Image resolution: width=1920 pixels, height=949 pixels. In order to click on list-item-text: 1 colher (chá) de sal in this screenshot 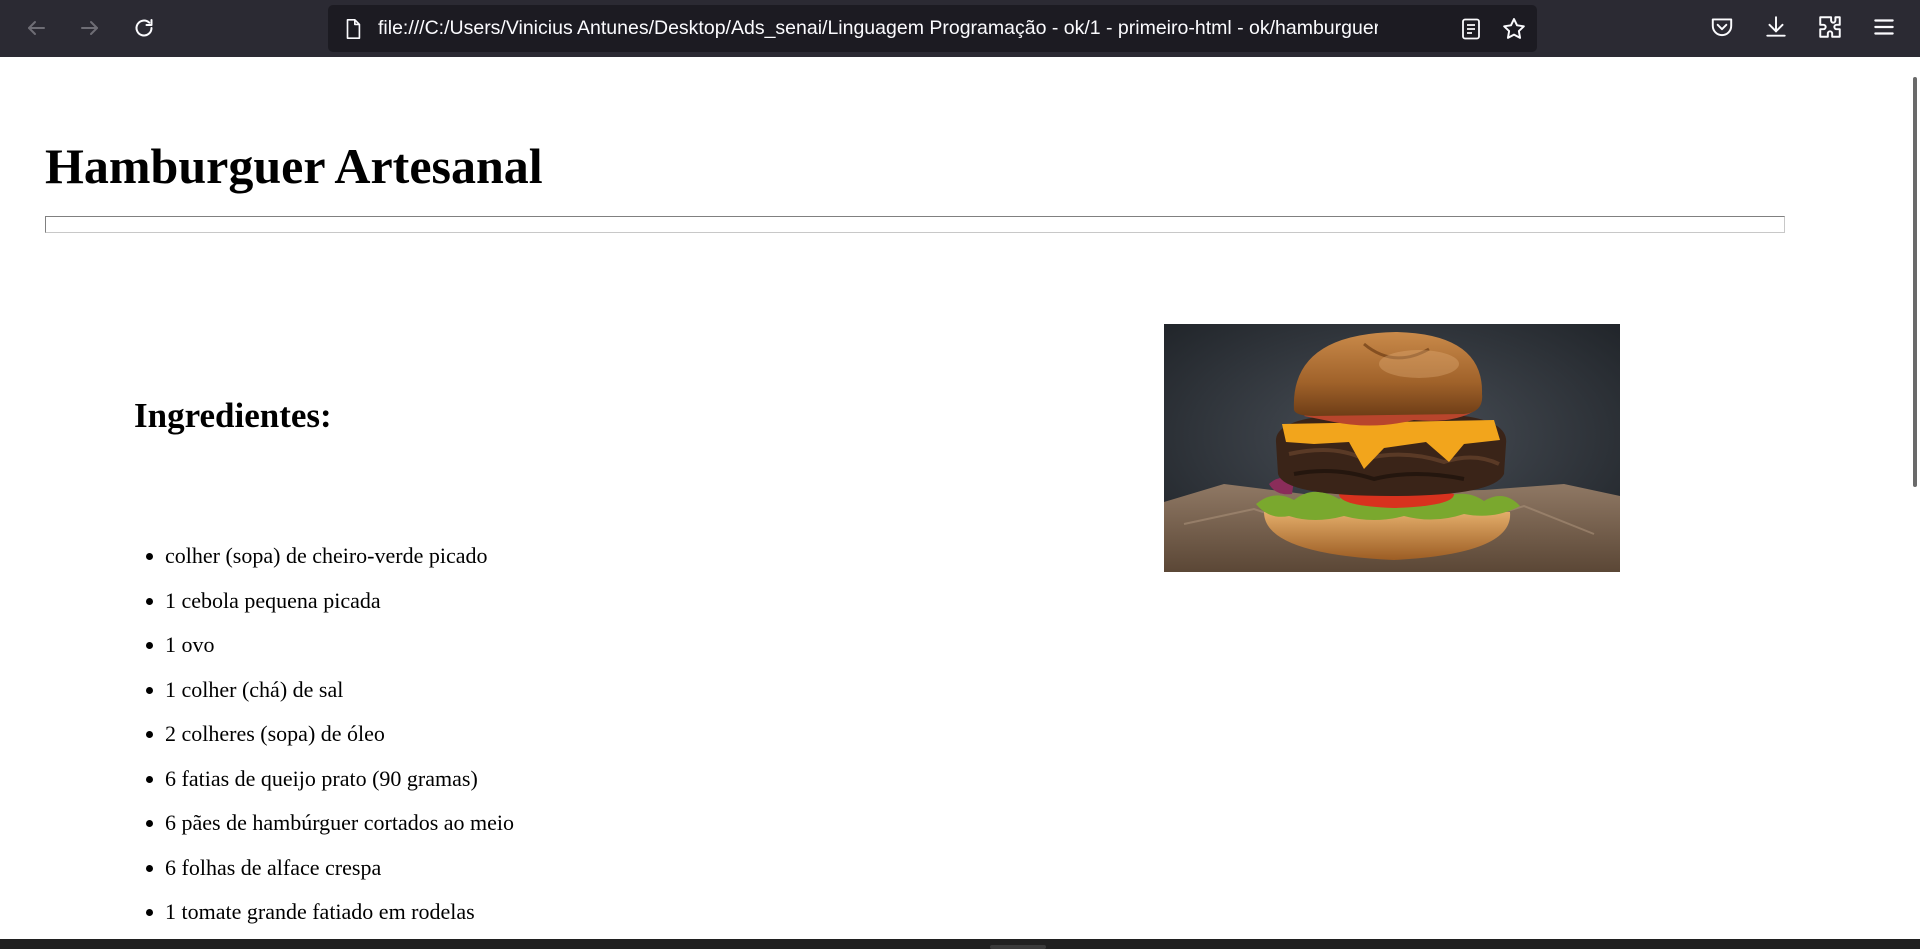, I will do `click(254, 689)`.